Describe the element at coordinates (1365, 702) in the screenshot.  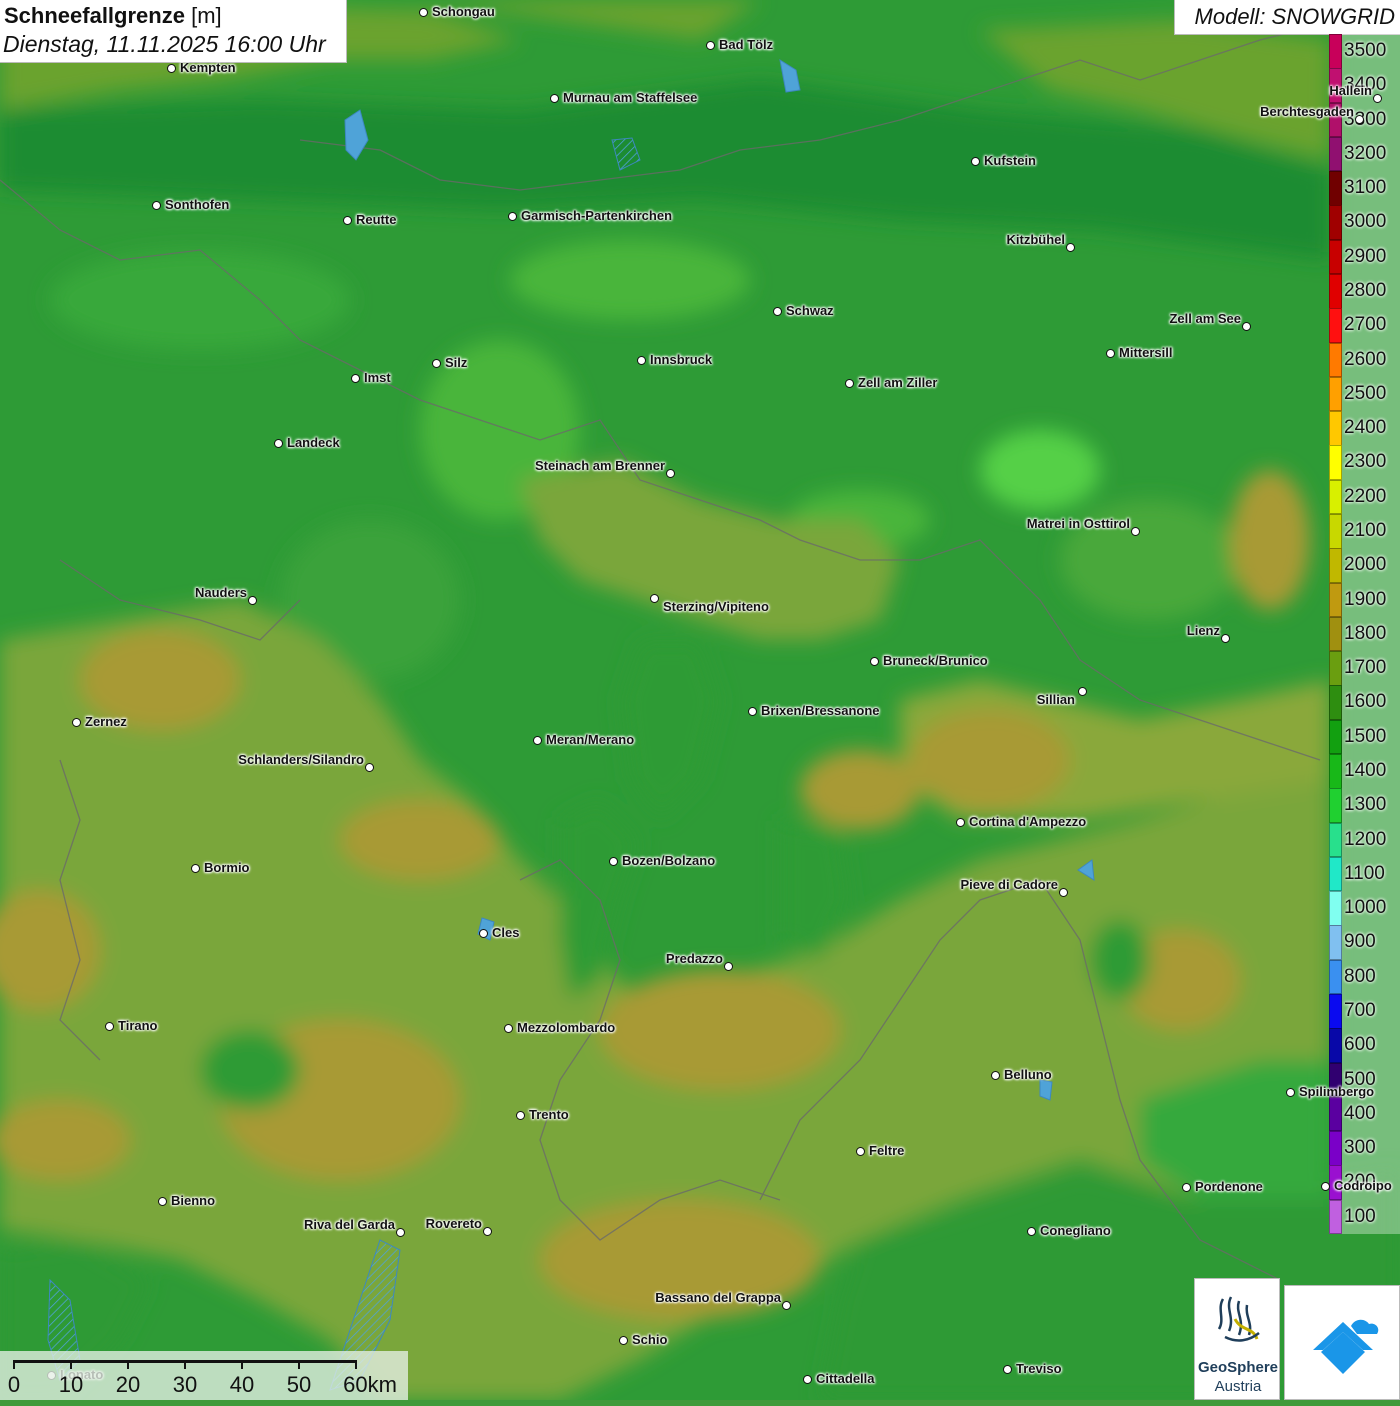
I see `legend-label: 1600` at that location.